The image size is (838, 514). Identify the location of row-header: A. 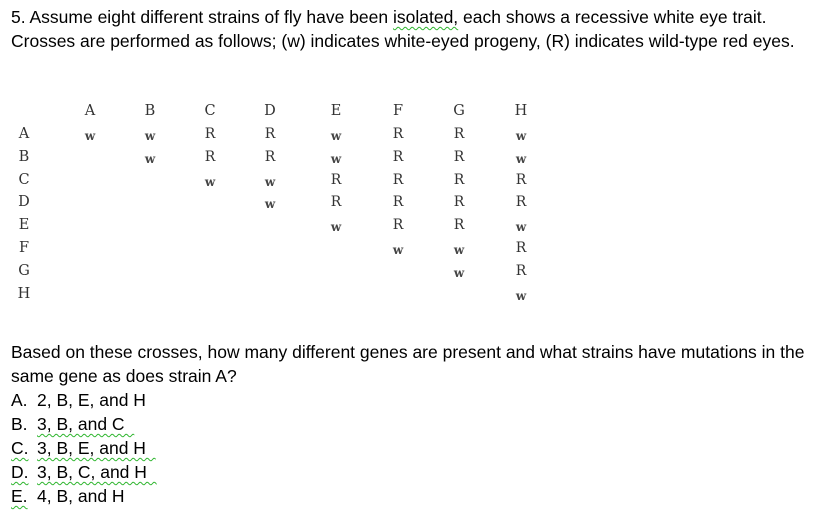
(24, 134).